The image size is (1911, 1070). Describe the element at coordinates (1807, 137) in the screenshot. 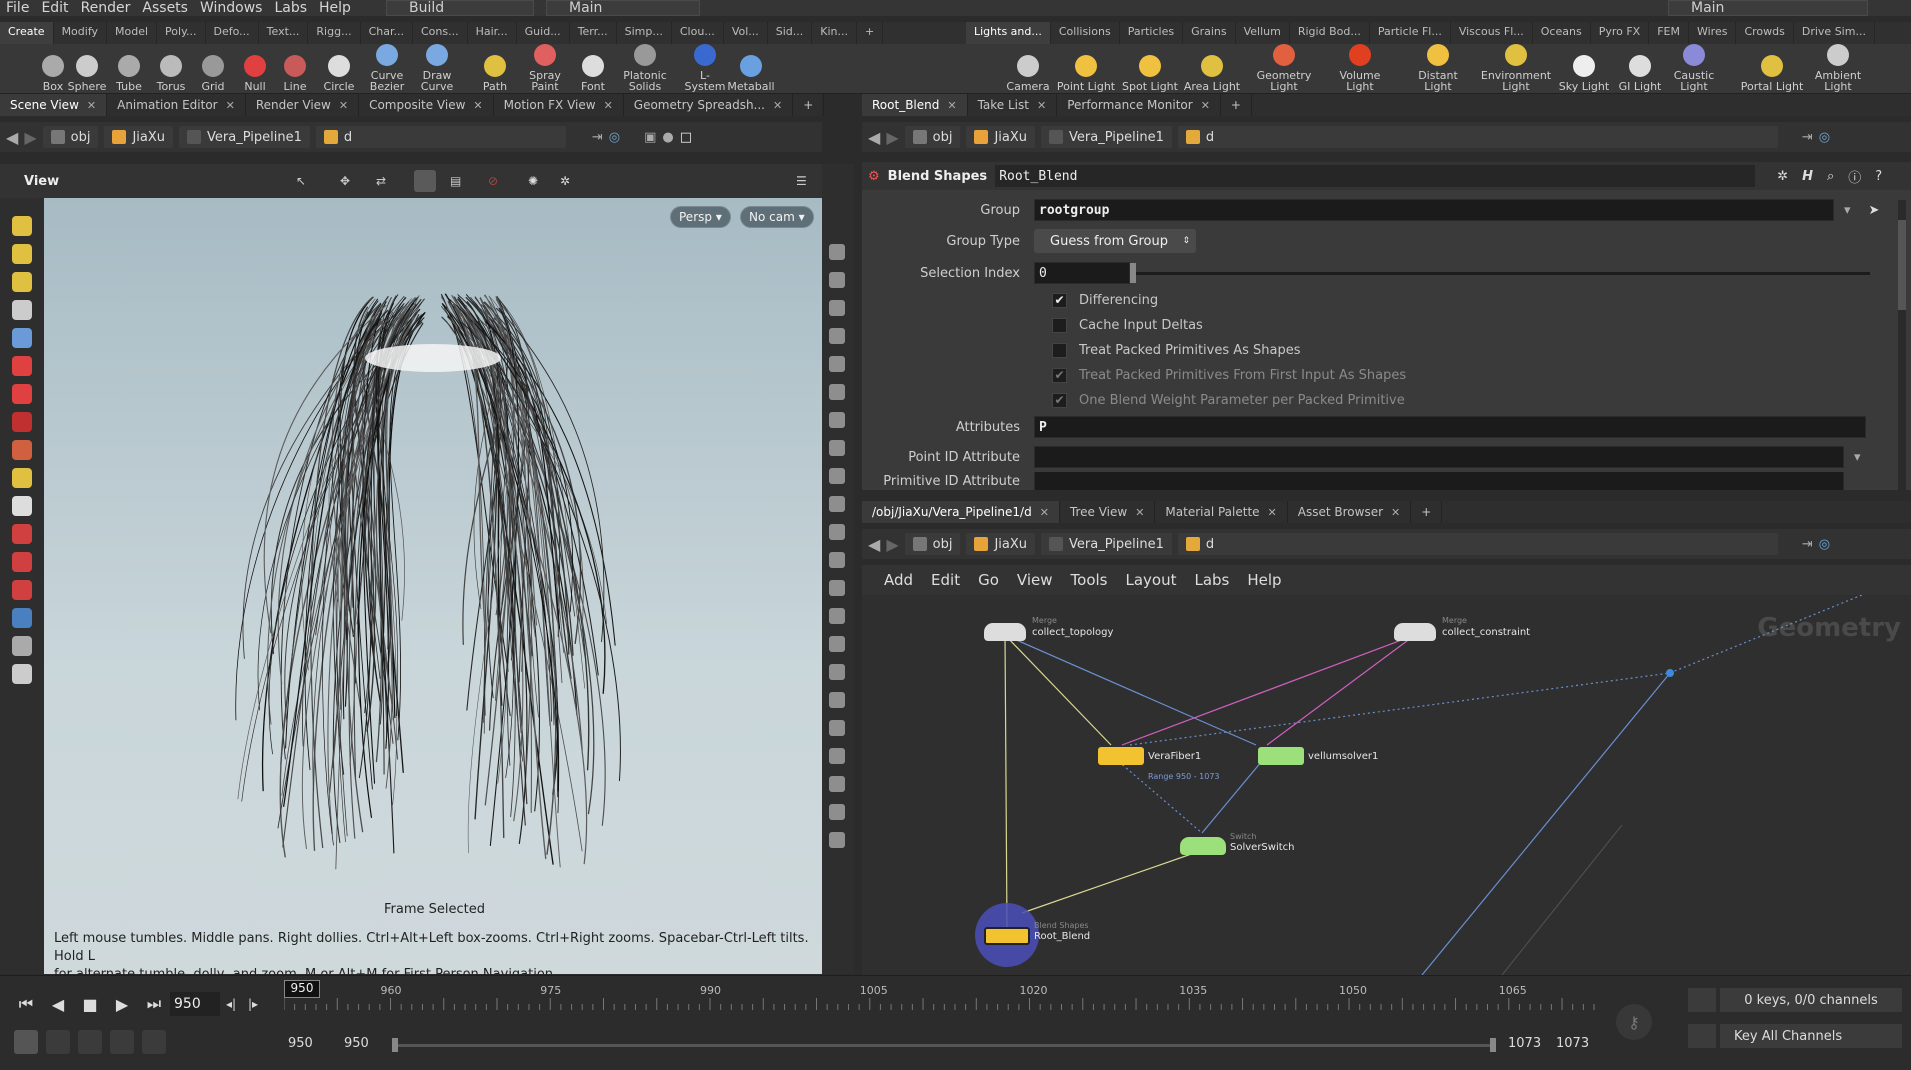

I see `param-pin-icon: ⇥` at that location.